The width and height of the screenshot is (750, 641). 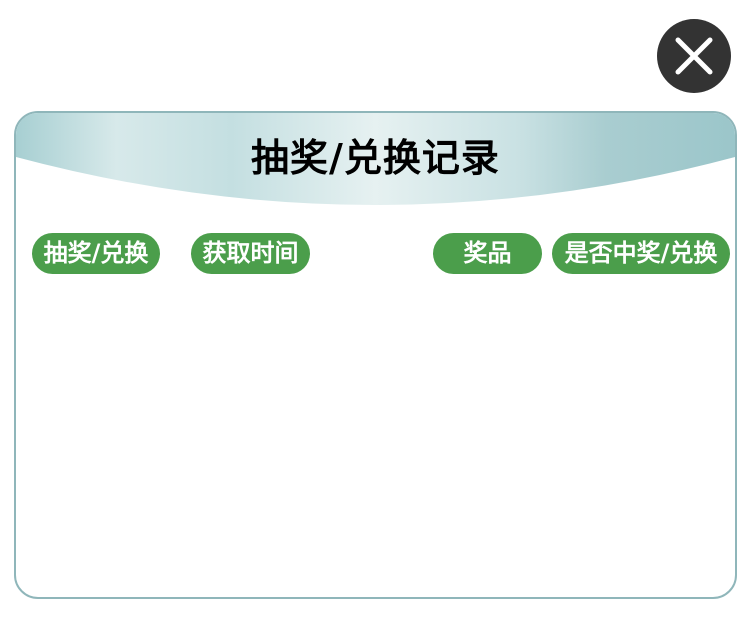 I want to click on column-header-draw-exchange: 抽奖/兑换, so click(x=96, y=253).